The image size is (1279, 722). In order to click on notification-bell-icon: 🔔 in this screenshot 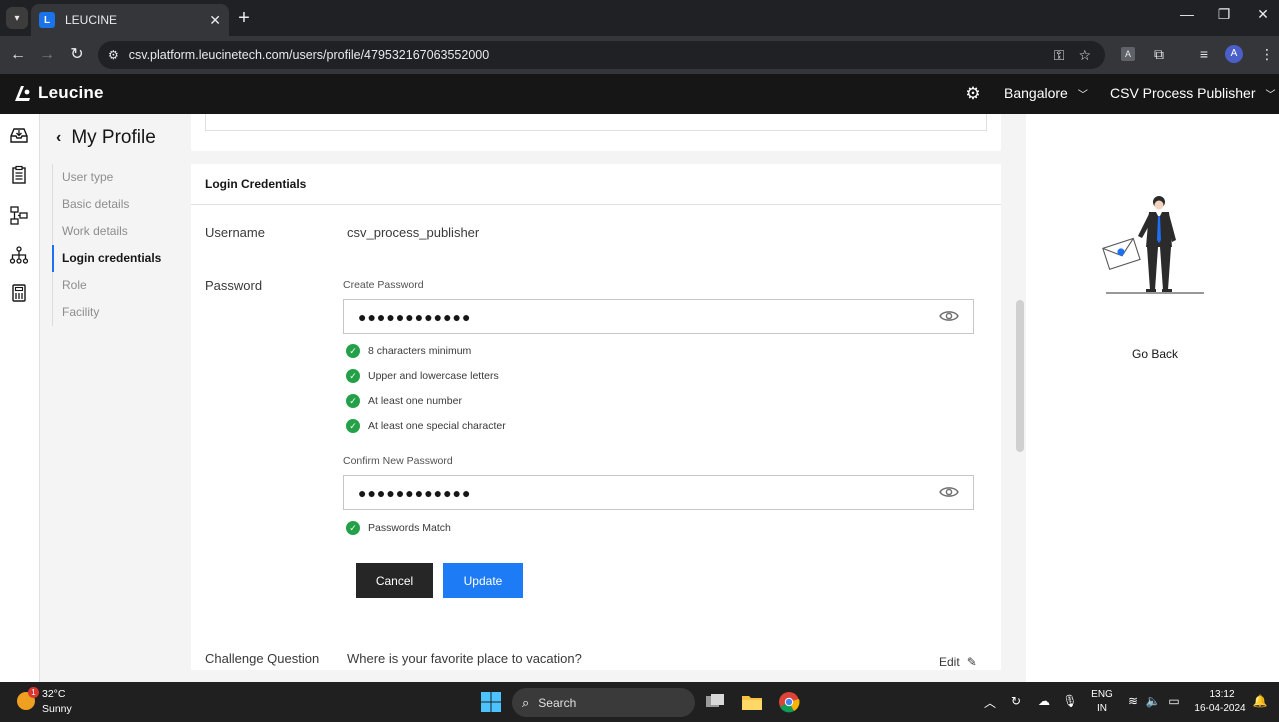, I will do `click(1260, 701)`.